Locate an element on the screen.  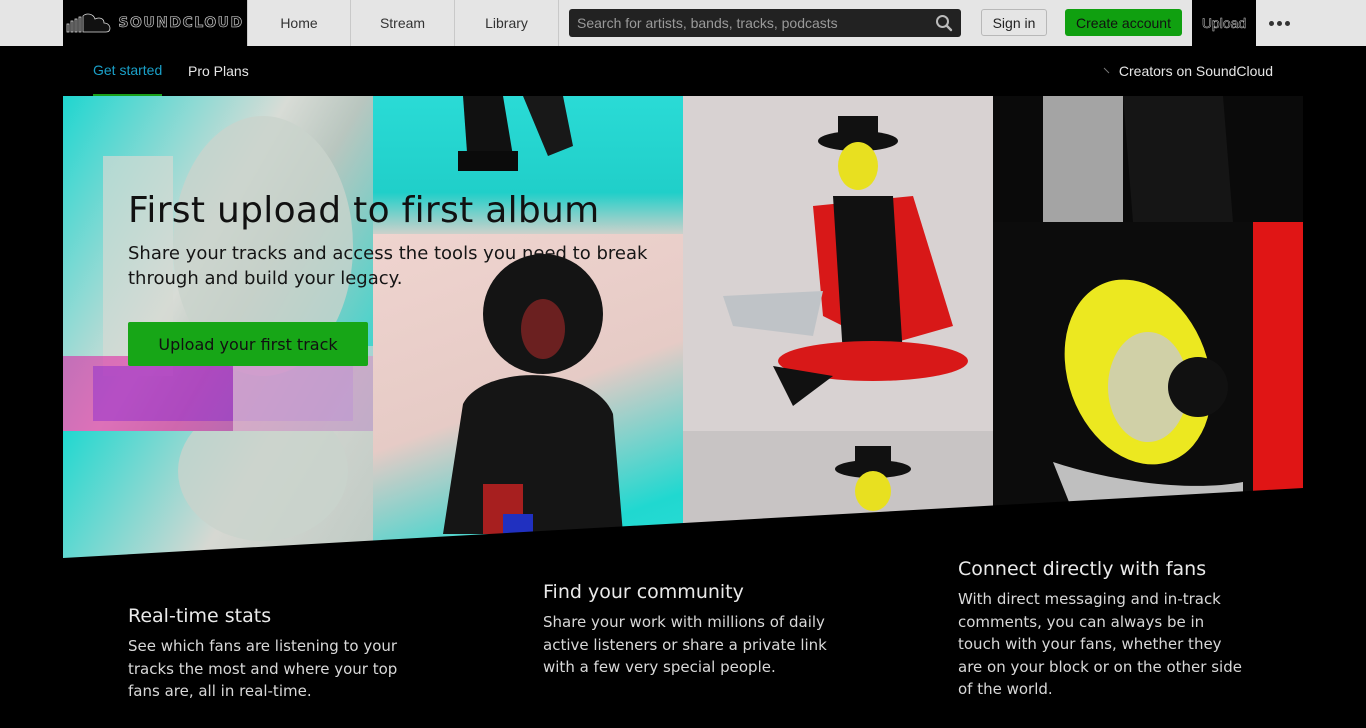
more-dots-icon is located at coordinates (1279, 23).